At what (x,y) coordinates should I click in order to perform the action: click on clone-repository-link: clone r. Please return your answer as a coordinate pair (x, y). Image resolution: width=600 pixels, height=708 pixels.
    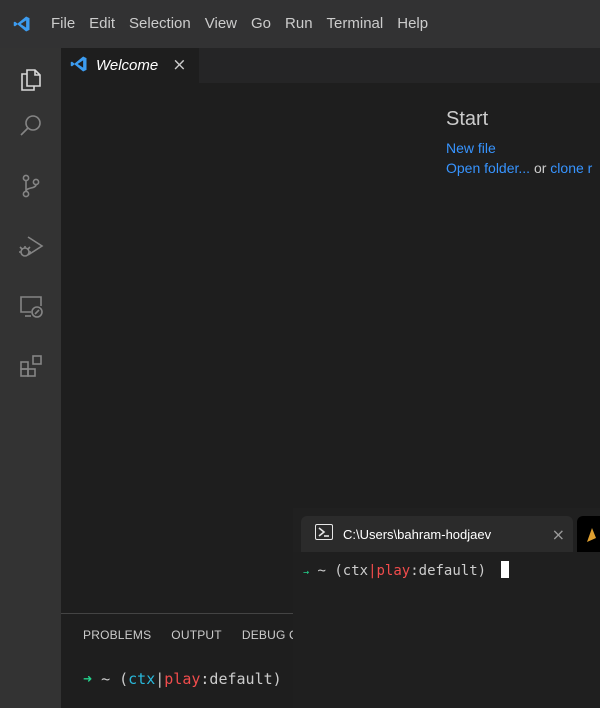
    Looking at the image, I should click on (571, 168).